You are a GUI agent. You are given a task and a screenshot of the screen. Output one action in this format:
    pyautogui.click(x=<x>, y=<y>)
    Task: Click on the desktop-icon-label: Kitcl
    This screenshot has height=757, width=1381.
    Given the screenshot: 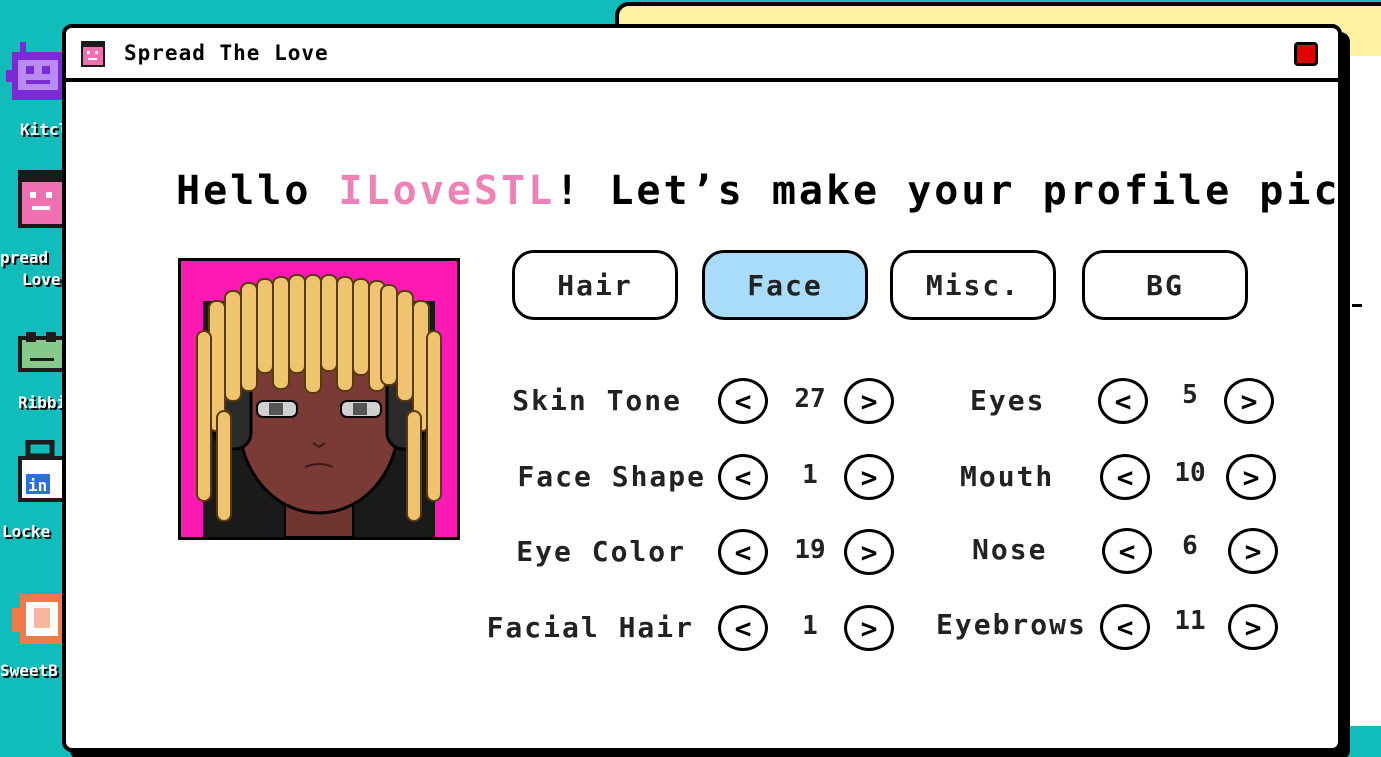 What is the action you would take?
    pyautogui.click(x=44, y=129)
    